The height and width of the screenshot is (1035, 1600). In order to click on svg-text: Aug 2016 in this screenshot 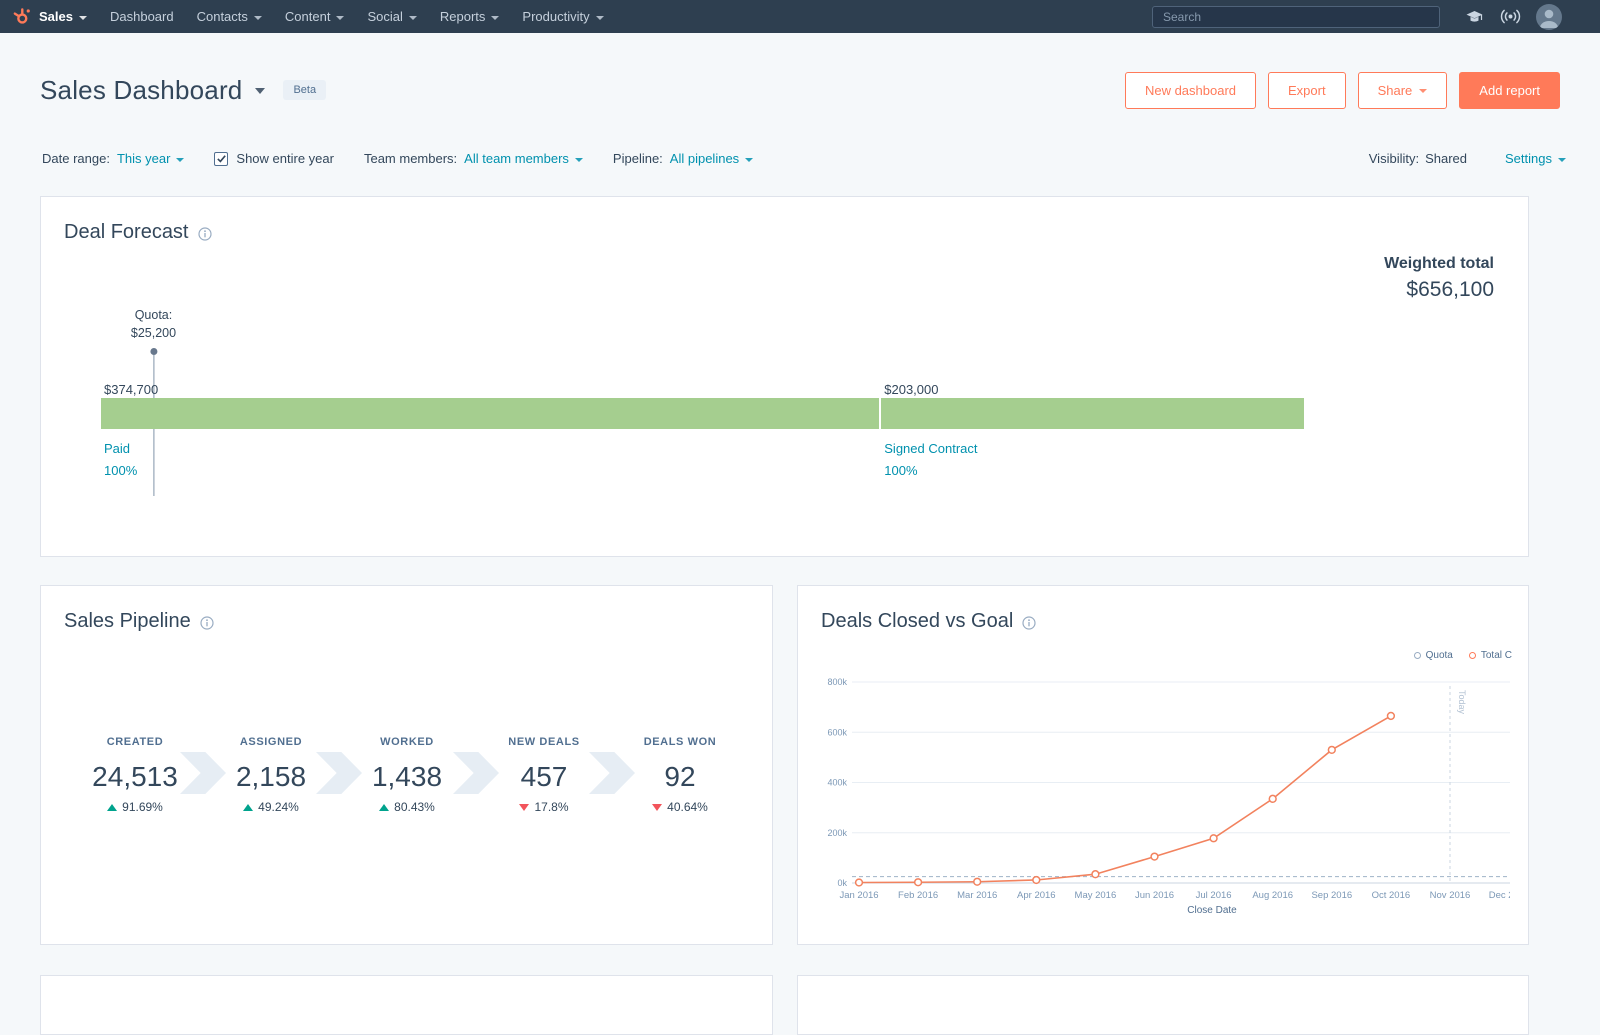, I will do `click(1272, 895)`.